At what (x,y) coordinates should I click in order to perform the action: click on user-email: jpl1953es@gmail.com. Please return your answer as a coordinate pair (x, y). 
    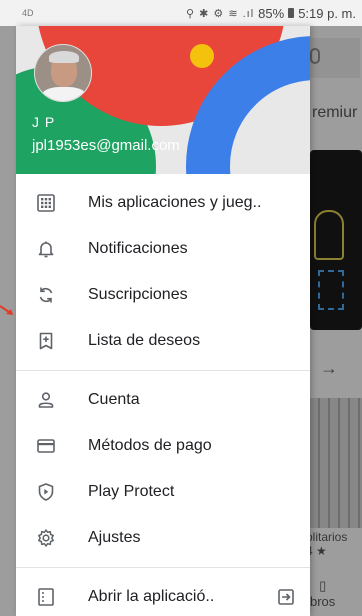
    Looking at the image, I should click on (106, 145).